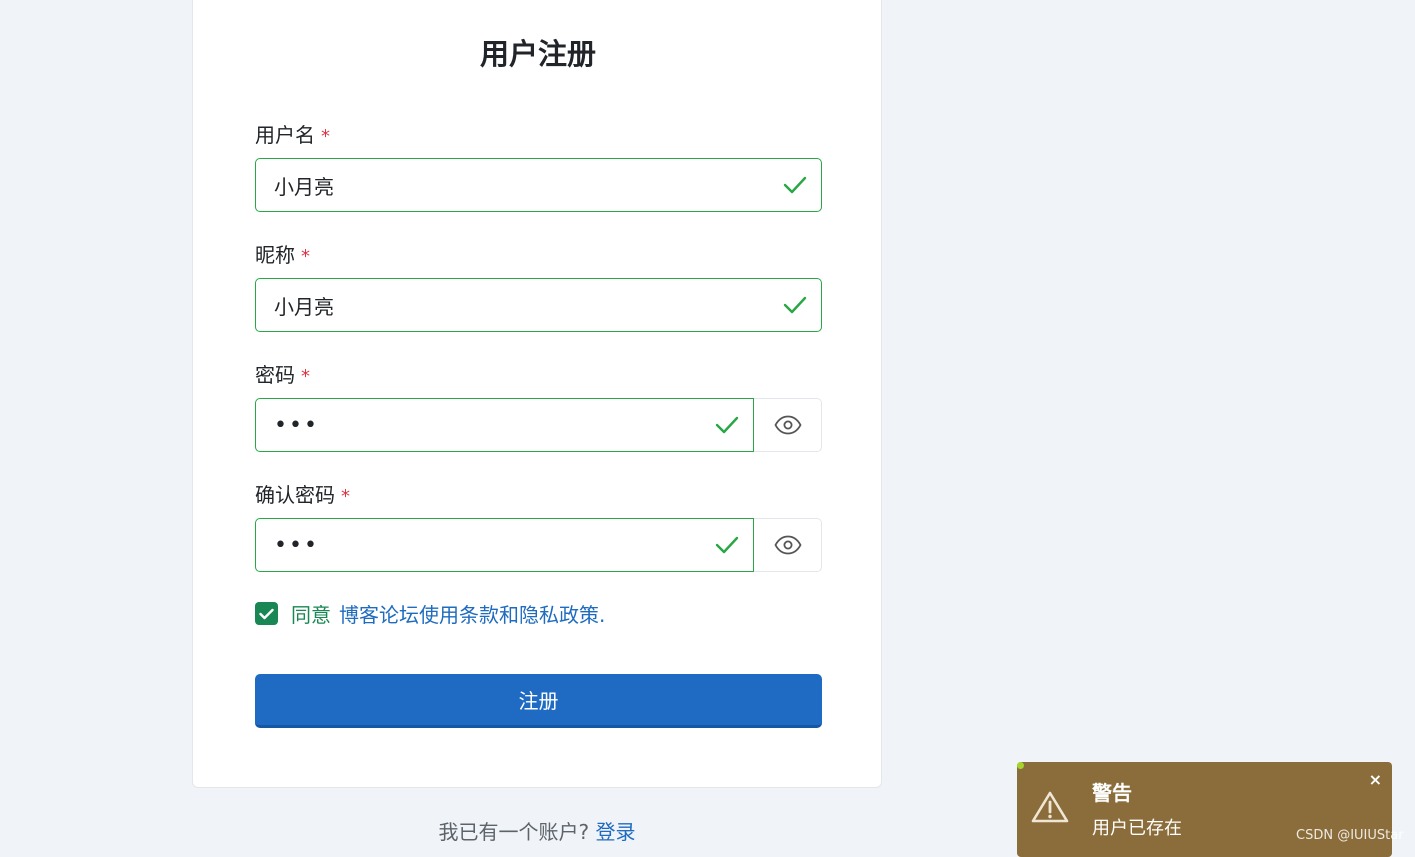 This screenshot has height=857, width=1415. Describe the element at coordinates (1350, 835) in the screenshot. I see `watermark: CSDN @IUIUStar` at that location.